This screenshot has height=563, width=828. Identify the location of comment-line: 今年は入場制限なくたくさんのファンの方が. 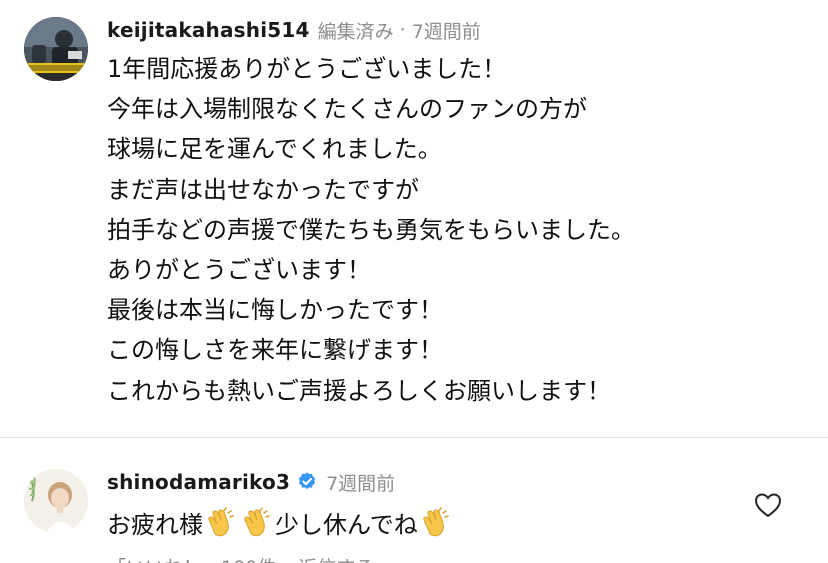
(347, 109).